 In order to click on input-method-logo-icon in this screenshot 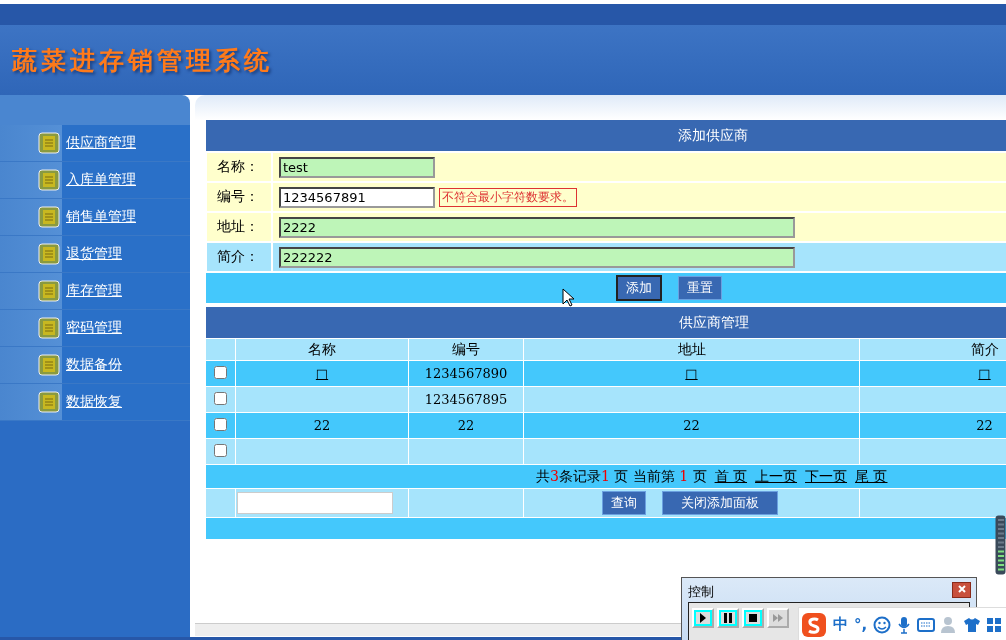, I will do `click(814, 624)`.